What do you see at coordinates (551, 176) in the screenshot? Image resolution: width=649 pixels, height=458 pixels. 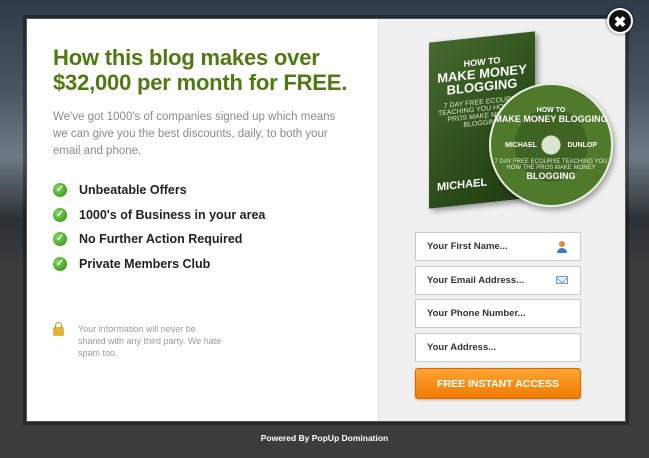 I see `disc-bottom-title: BLOGGING` at bounding box center [551, 176].